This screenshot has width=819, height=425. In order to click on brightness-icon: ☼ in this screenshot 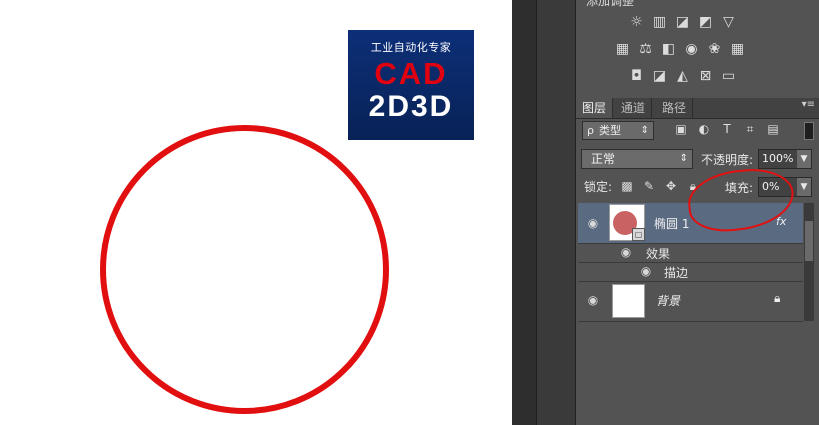, I will do `click(636, 22)`.